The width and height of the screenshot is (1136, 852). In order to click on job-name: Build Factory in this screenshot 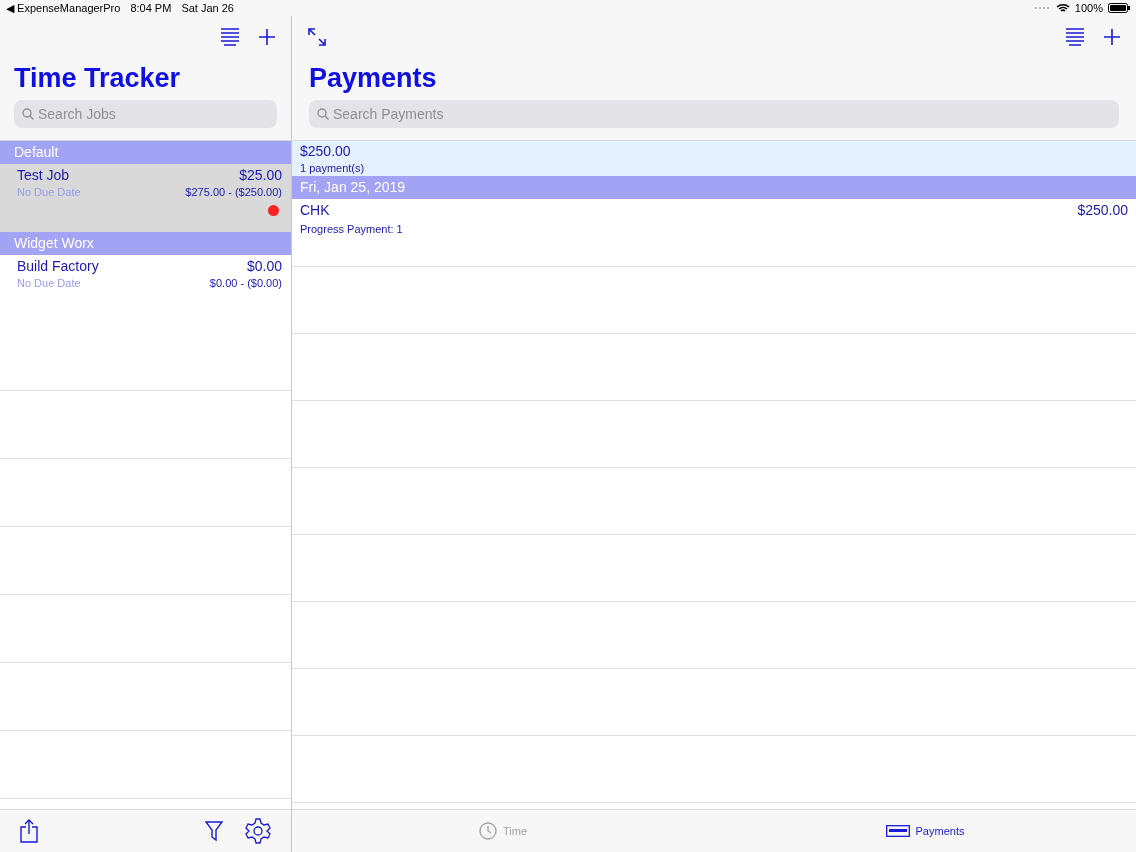, I will do `click(58, 266)`.